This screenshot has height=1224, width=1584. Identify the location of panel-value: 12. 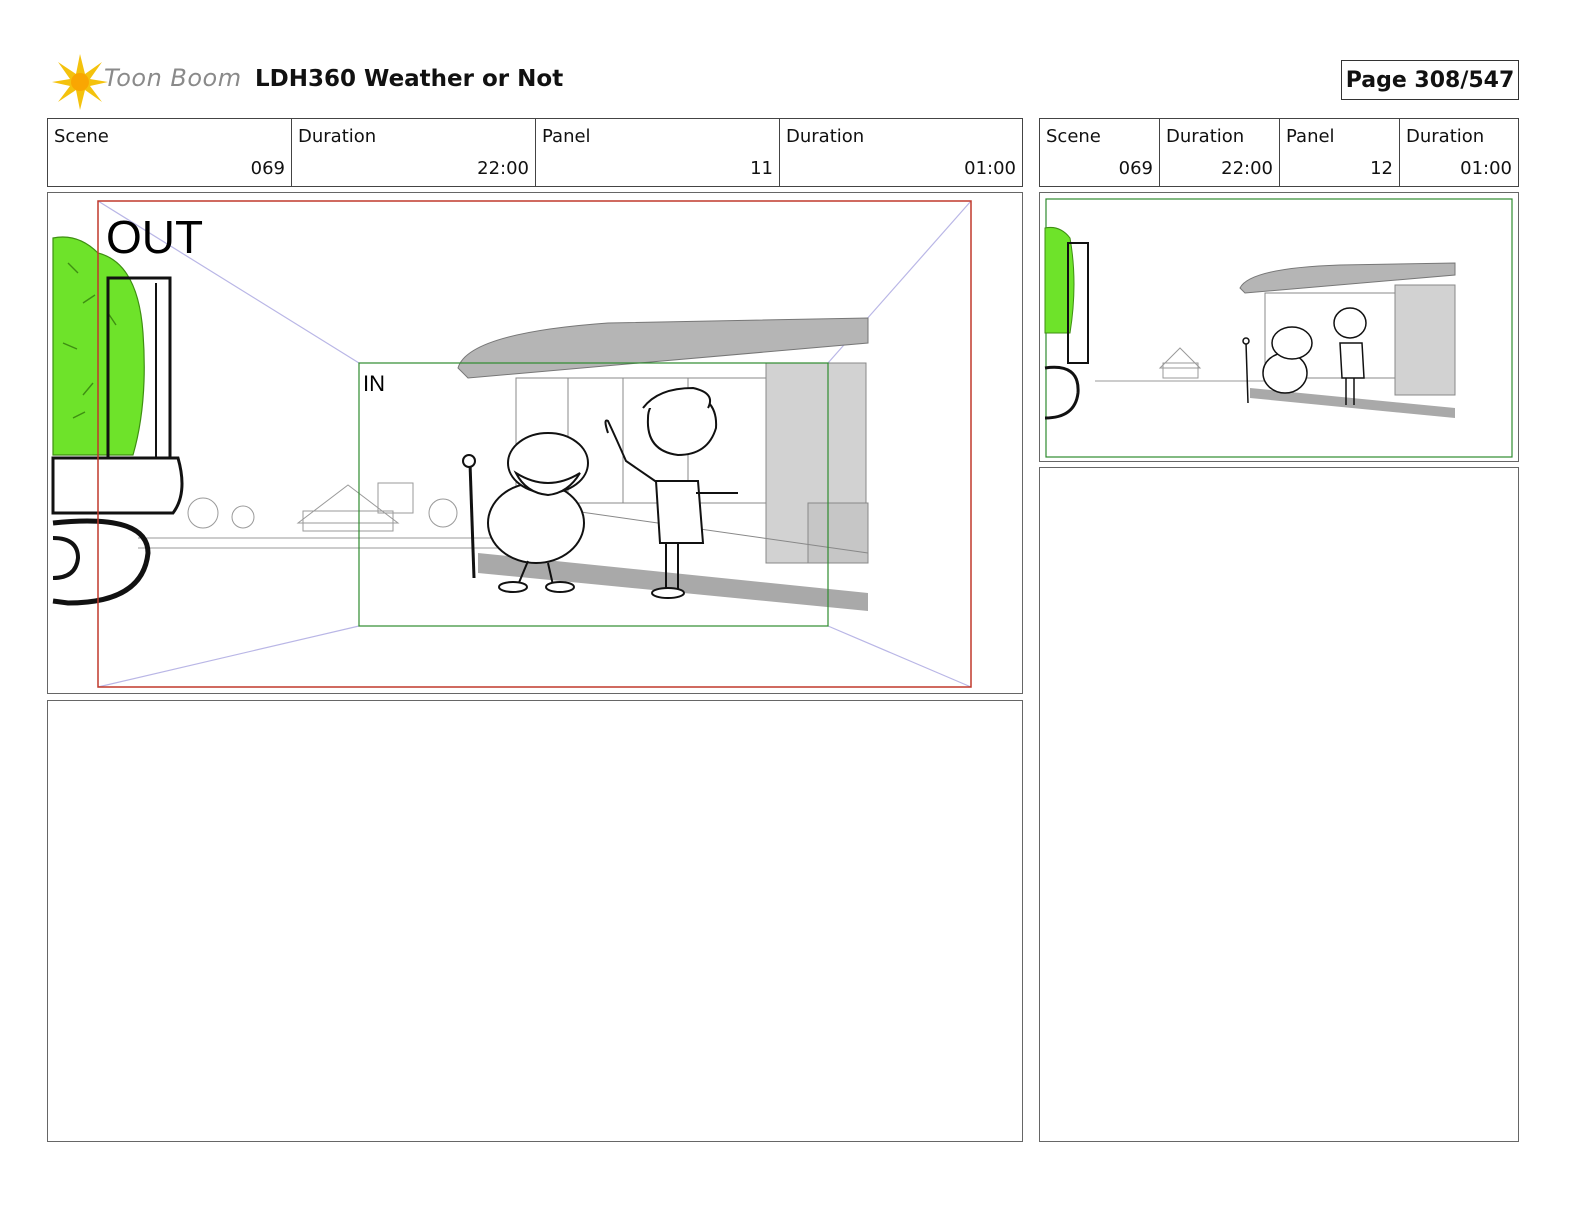
(1381, 168).